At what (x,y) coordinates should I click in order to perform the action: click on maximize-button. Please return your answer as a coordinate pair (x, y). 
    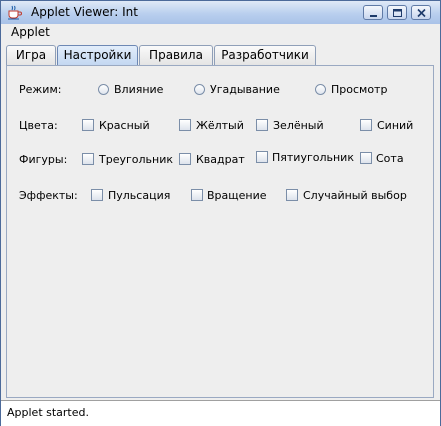
    Looking at the image, I should click on (397, 12).